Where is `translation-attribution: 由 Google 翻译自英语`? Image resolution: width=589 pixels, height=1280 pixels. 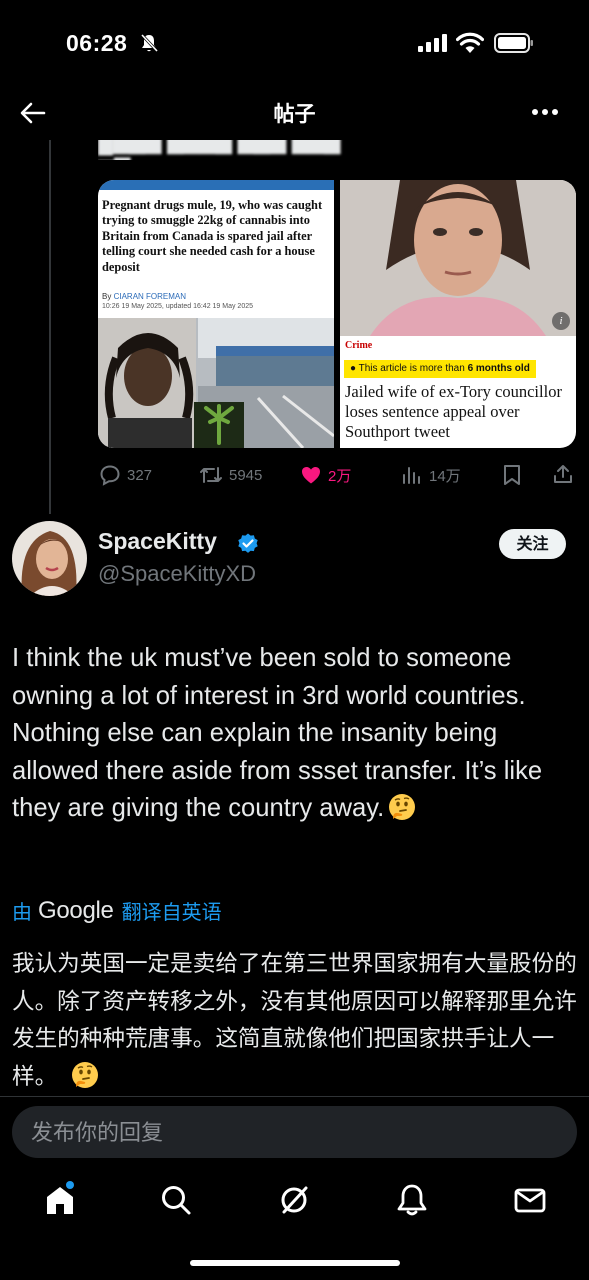
translation-attribution: 由 Google 翻译自英语 is located at coordinates (117, 910).